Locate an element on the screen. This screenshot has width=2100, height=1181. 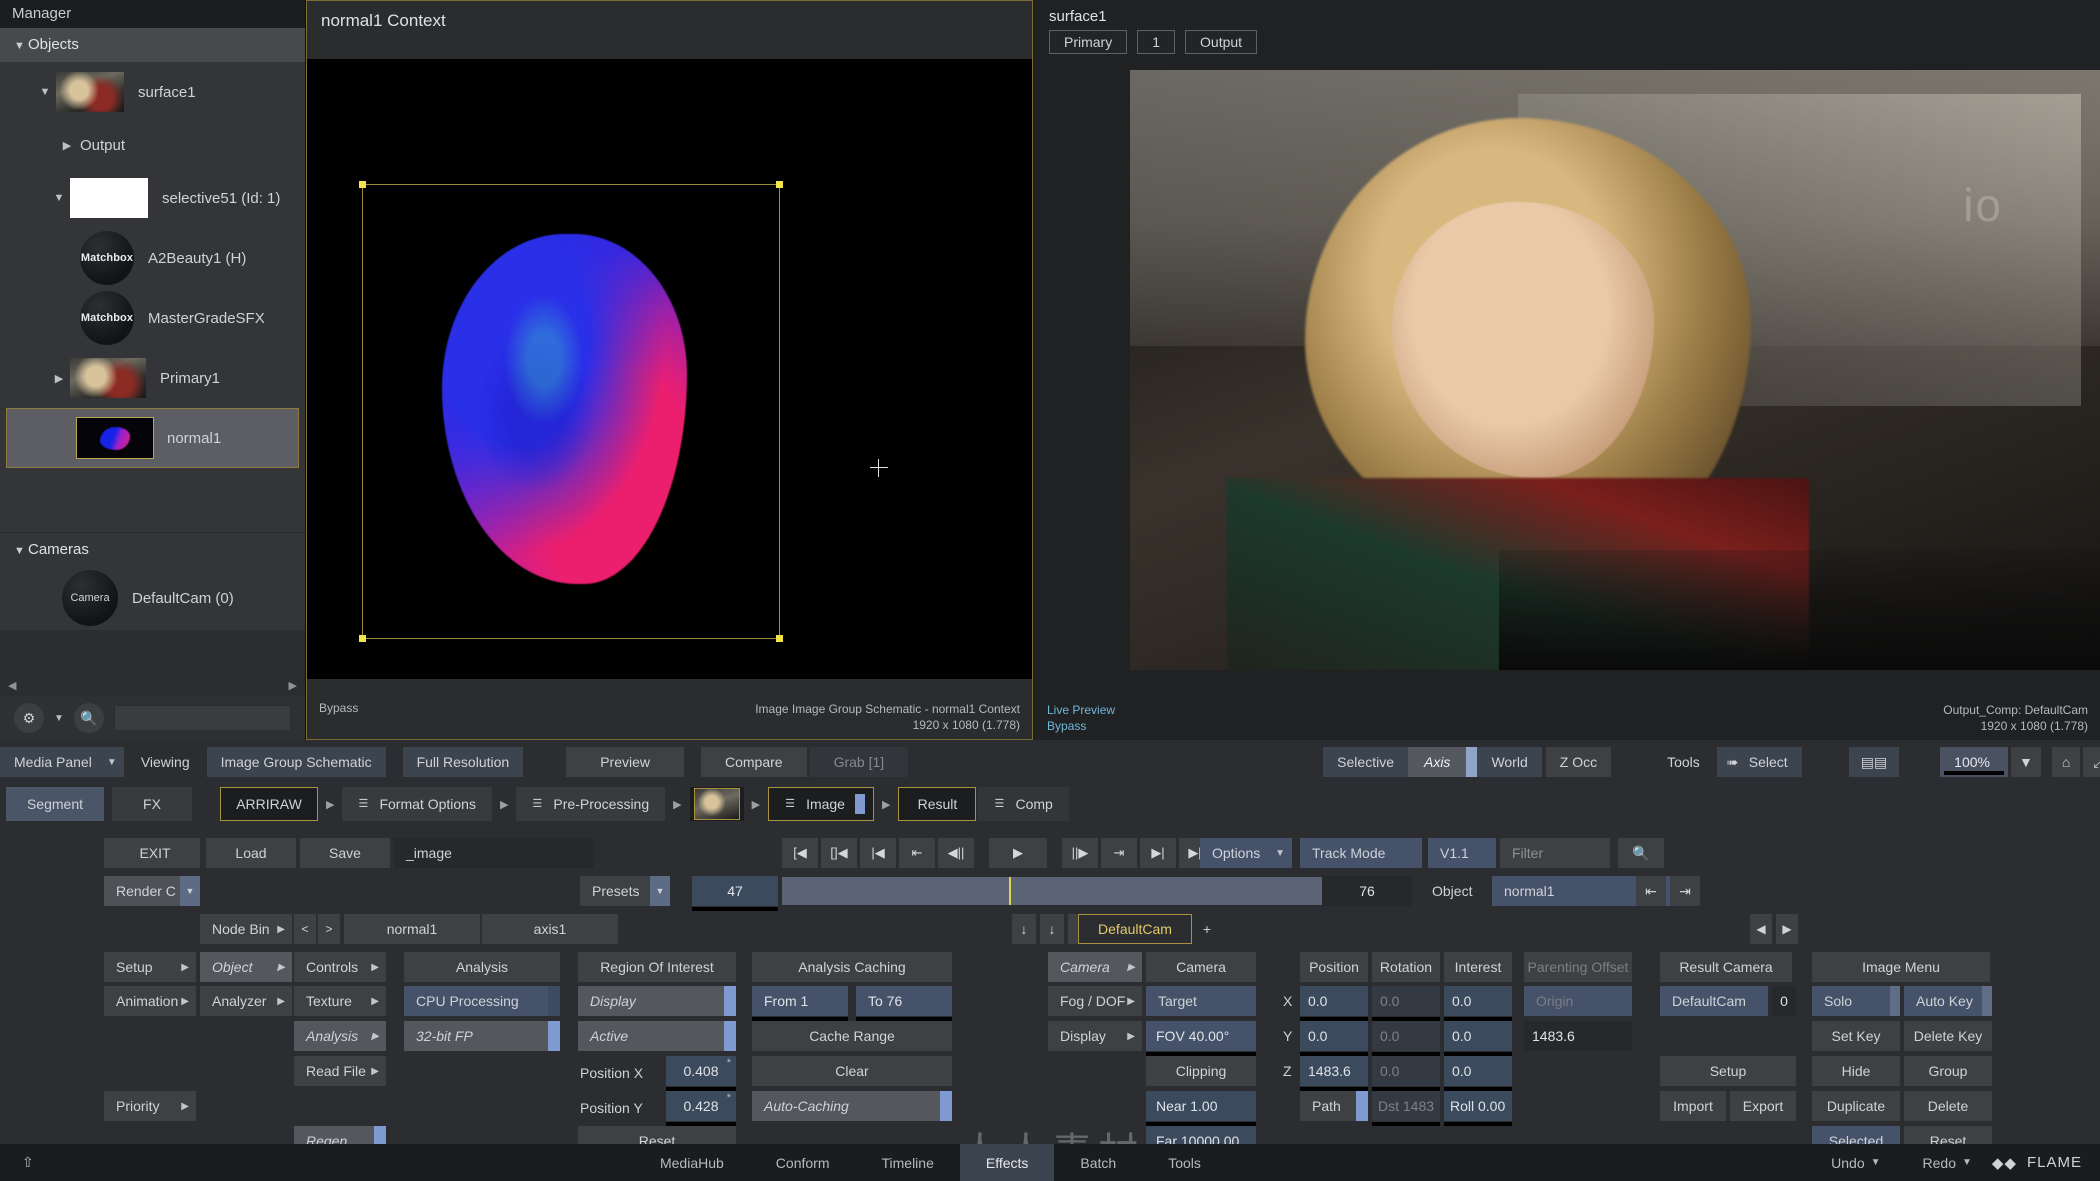
clipping-button: Clipping is located at coordinates (1201, 1071).